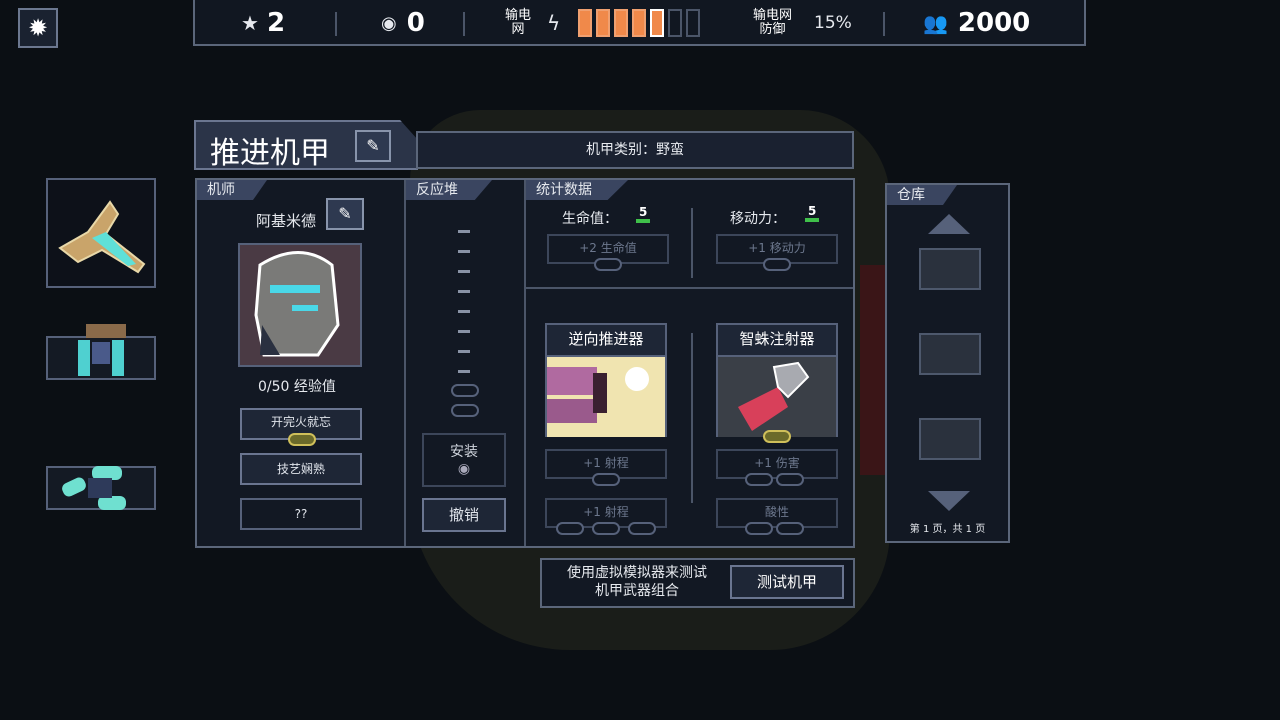  I want to click on simulator-text: 使用虚拟模拟器来测试 机甲武器组合, so click(637, 582).